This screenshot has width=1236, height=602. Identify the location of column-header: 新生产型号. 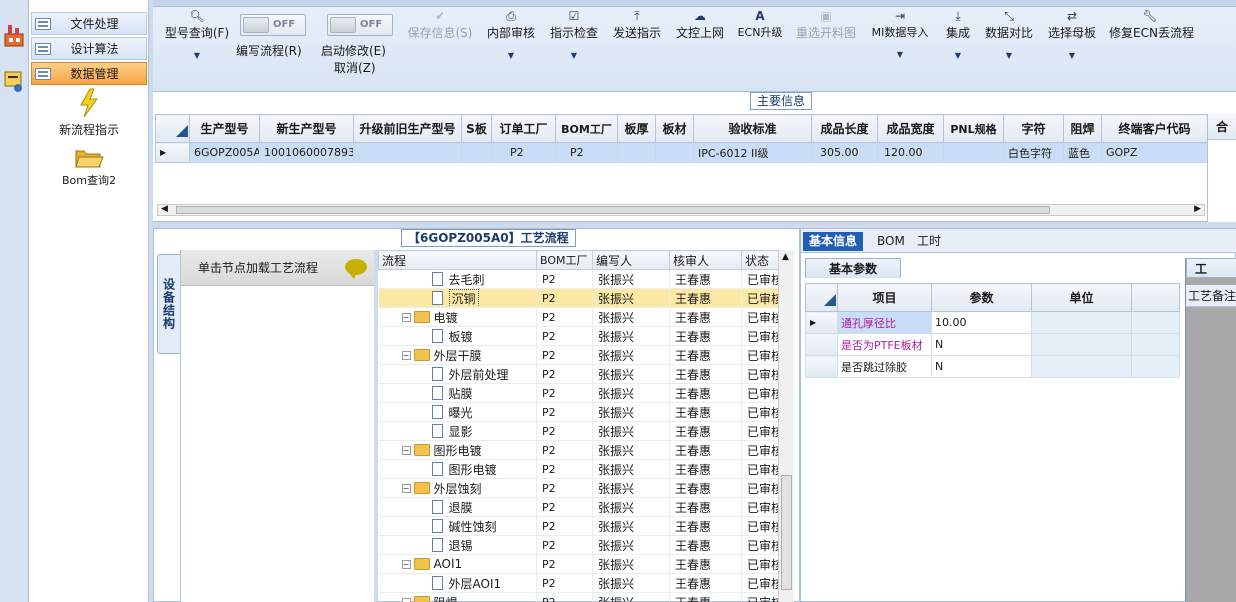
(306, 128).